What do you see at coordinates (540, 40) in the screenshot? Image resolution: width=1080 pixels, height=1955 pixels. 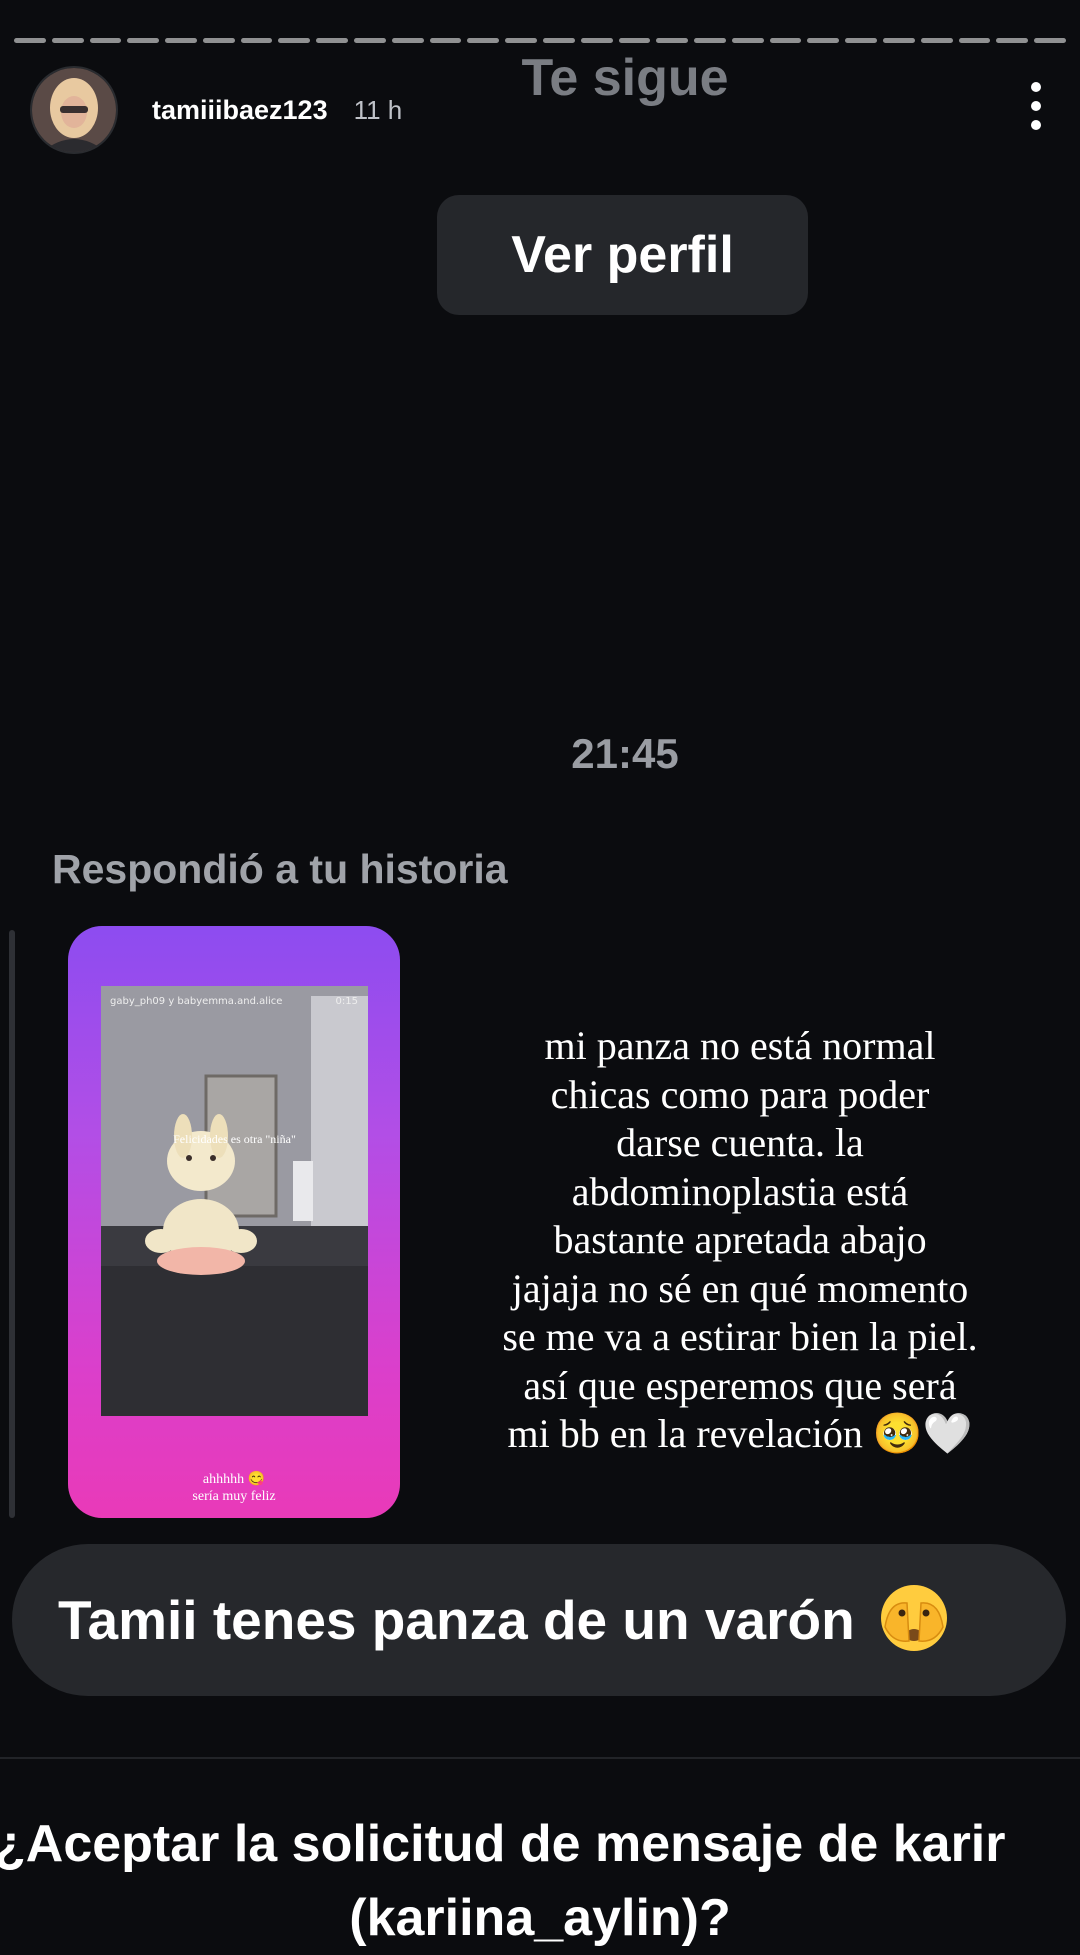 I see `story-progress-bar` at bounding box center [540, 40].